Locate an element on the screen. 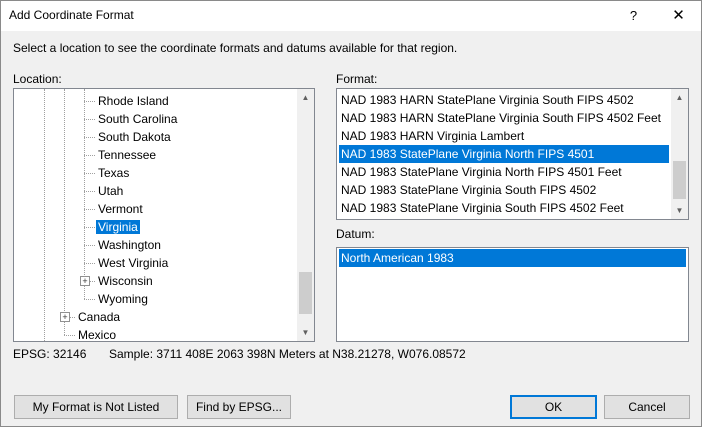  tree-item-label: South Dakota is located at coordinates (134, 137).